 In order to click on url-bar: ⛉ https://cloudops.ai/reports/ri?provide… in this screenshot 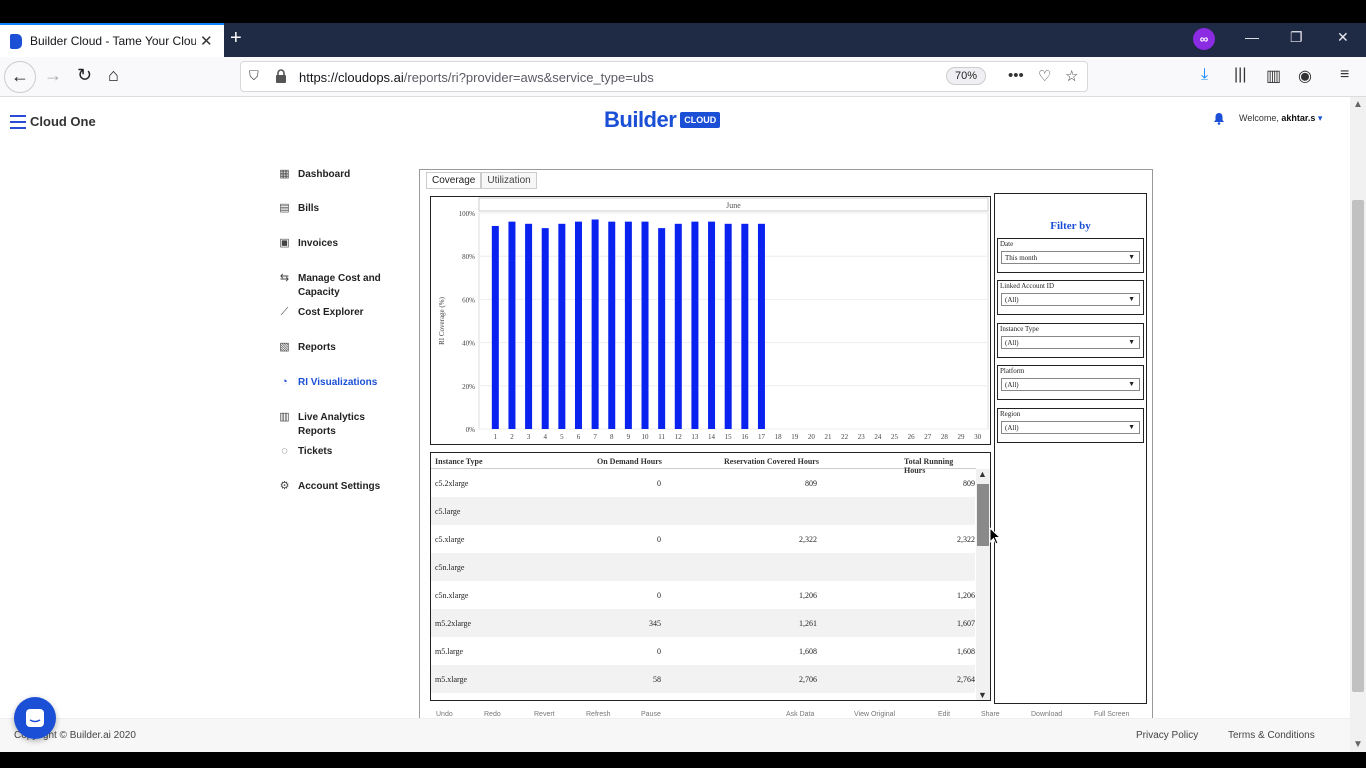, I will do `click(664, 76)`.